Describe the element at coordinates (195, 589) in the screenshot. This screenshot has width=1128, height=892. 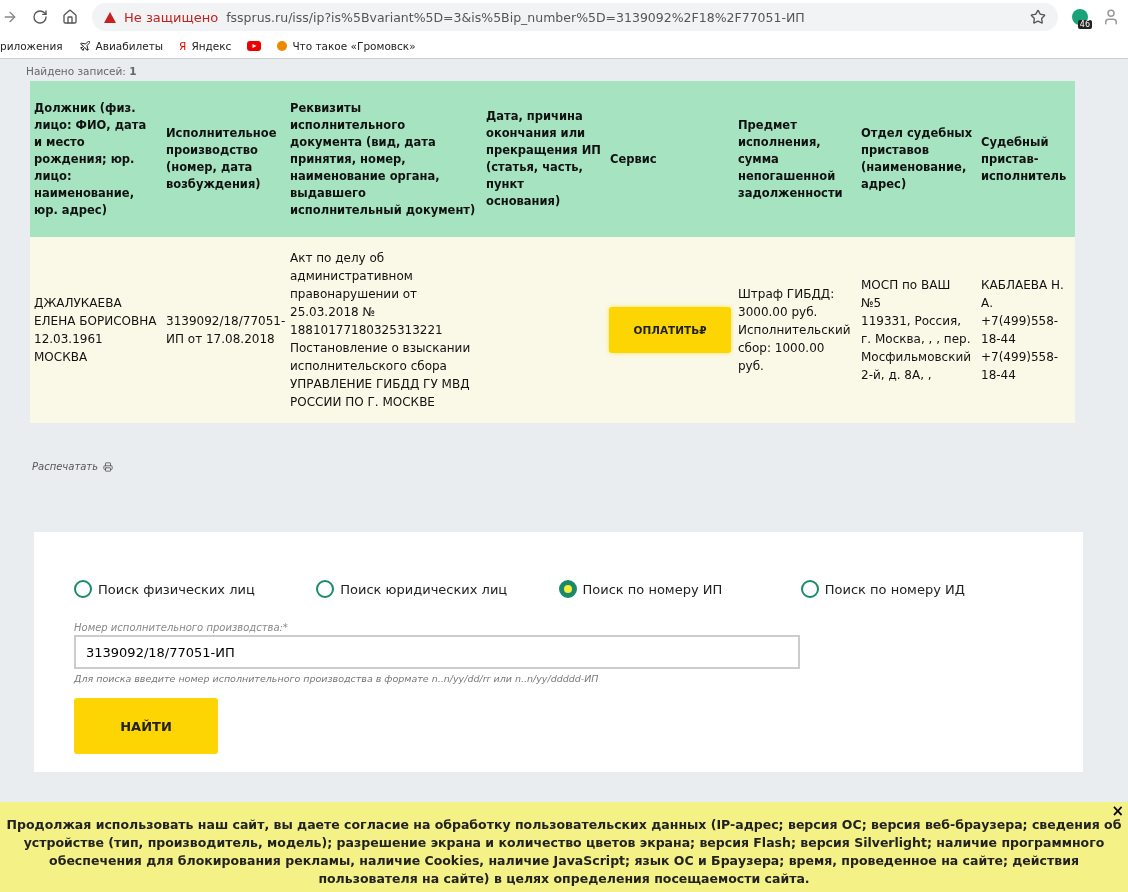
I see `search-option: Поиск физических лиц` at that location.